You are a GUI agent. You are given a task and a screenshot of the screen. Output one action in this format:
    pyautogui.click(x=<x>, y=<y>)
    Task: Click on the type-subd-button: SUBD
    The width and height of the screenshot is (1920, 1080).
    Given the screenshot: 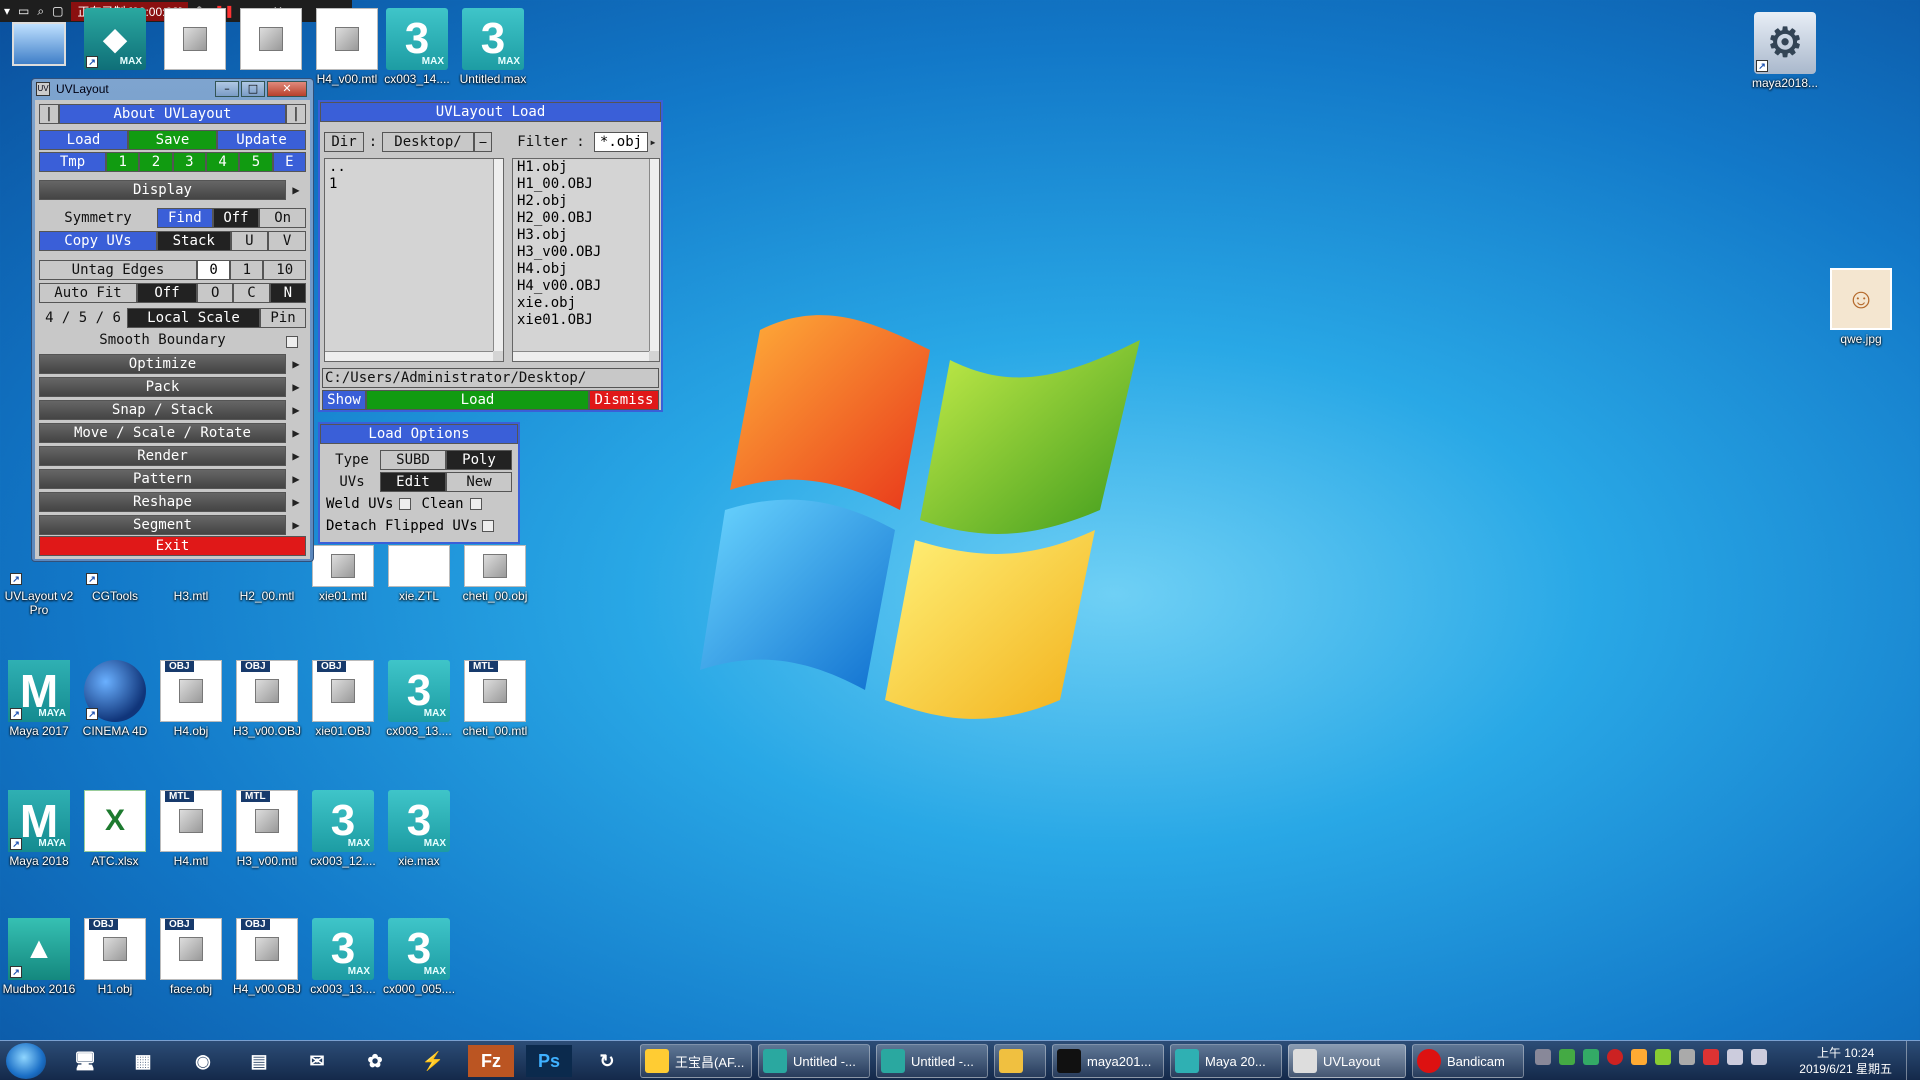 What is the action you would take?
    pyautogui.click(x=413, y=460)
    